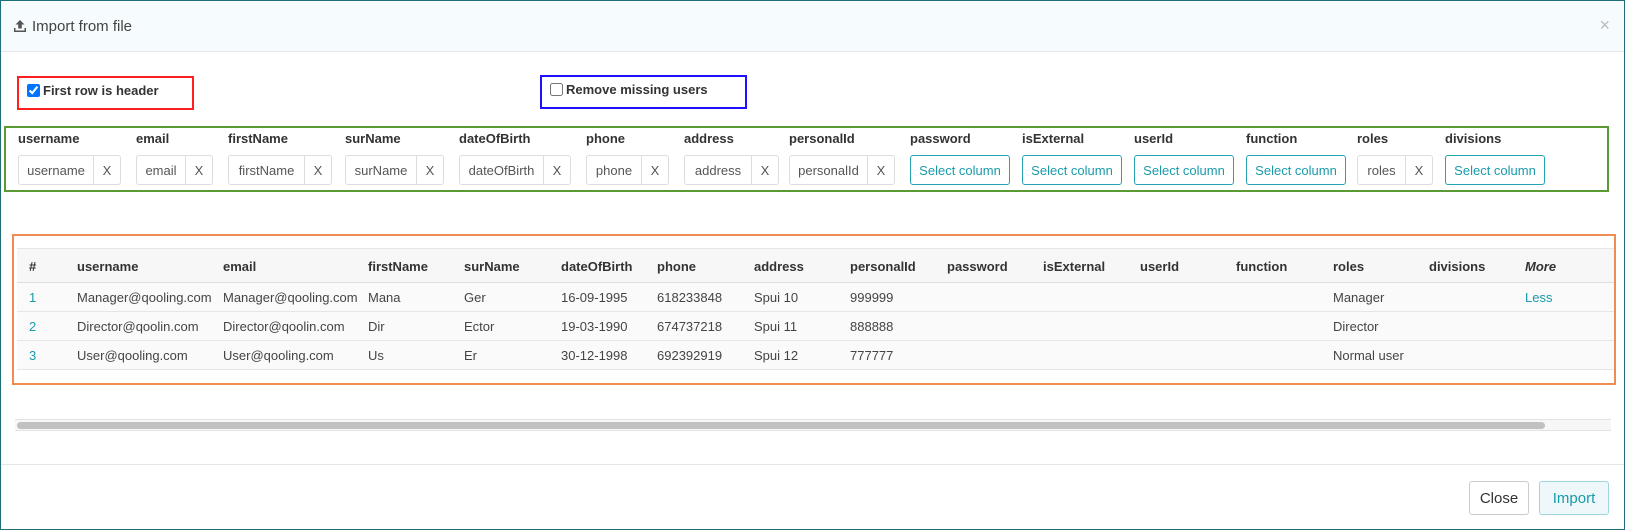  Describe the element at coordinates (266, 170) in the screenshot. I see `mapped-column-field: firstName` at that location.